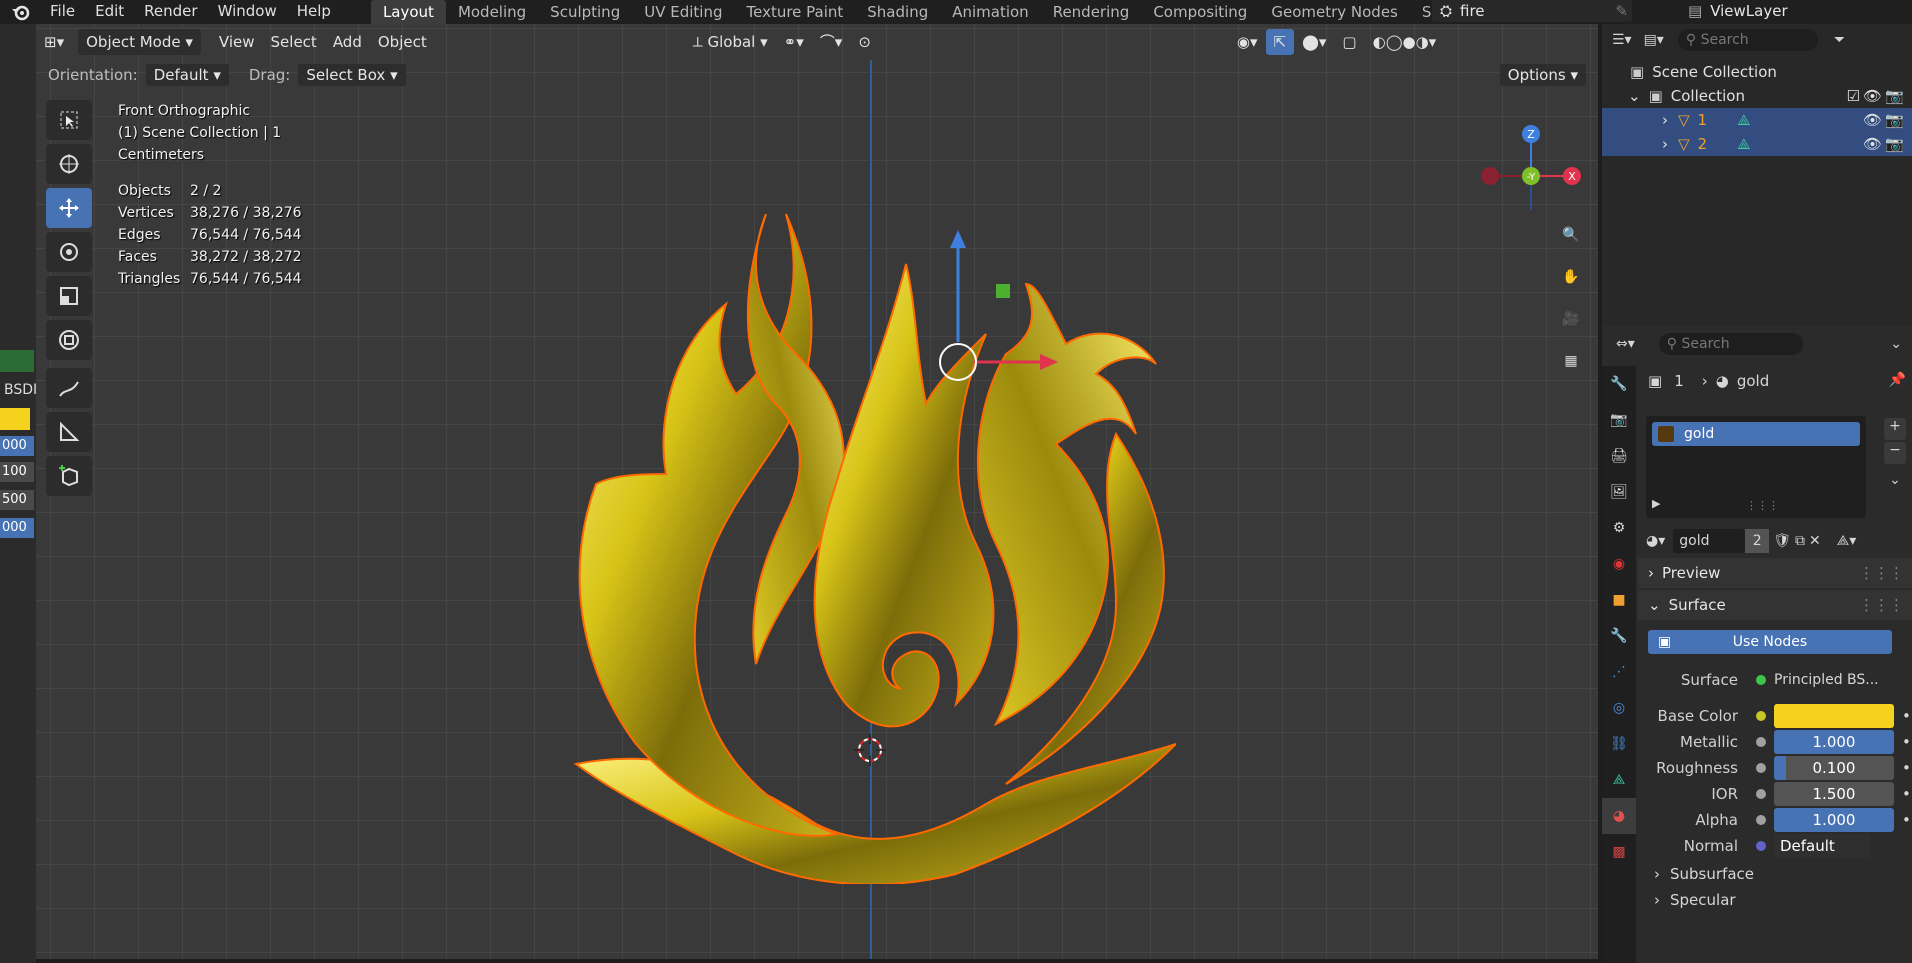  I want to click on normal-value: Default, so click(1822, 846).